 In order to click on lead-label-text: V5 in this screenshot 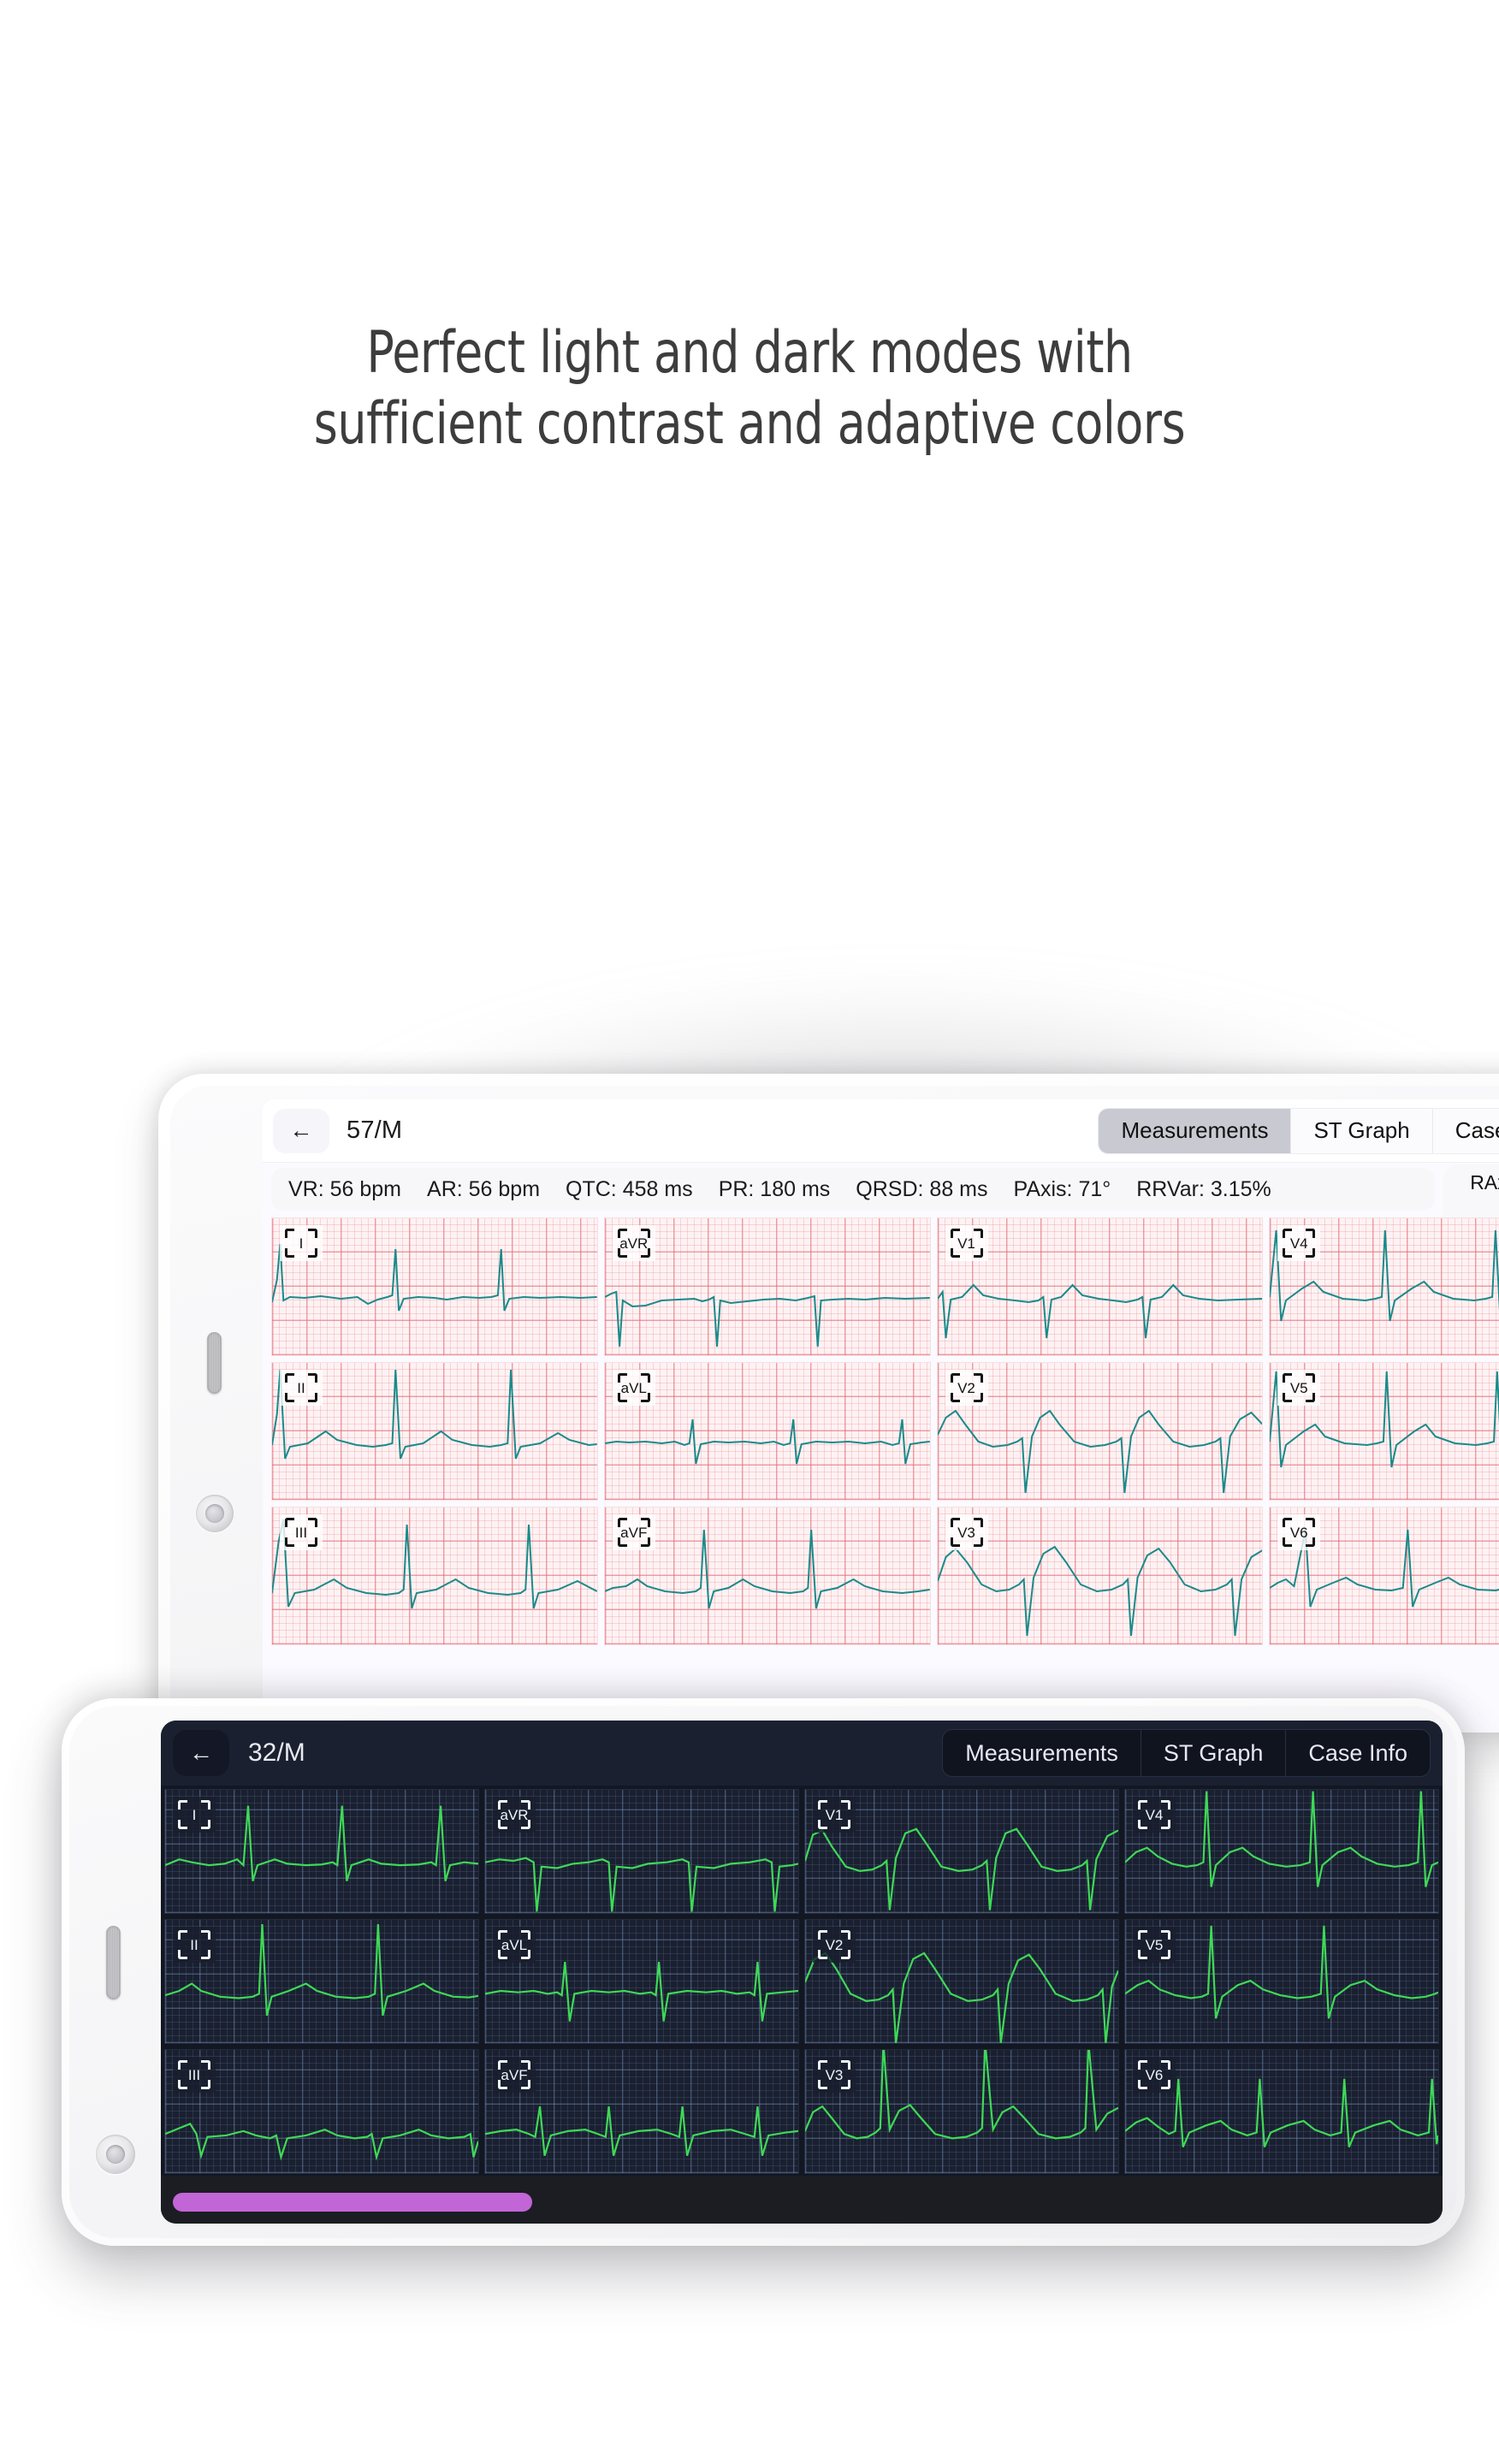, I will do `click(1299, 1387)`.